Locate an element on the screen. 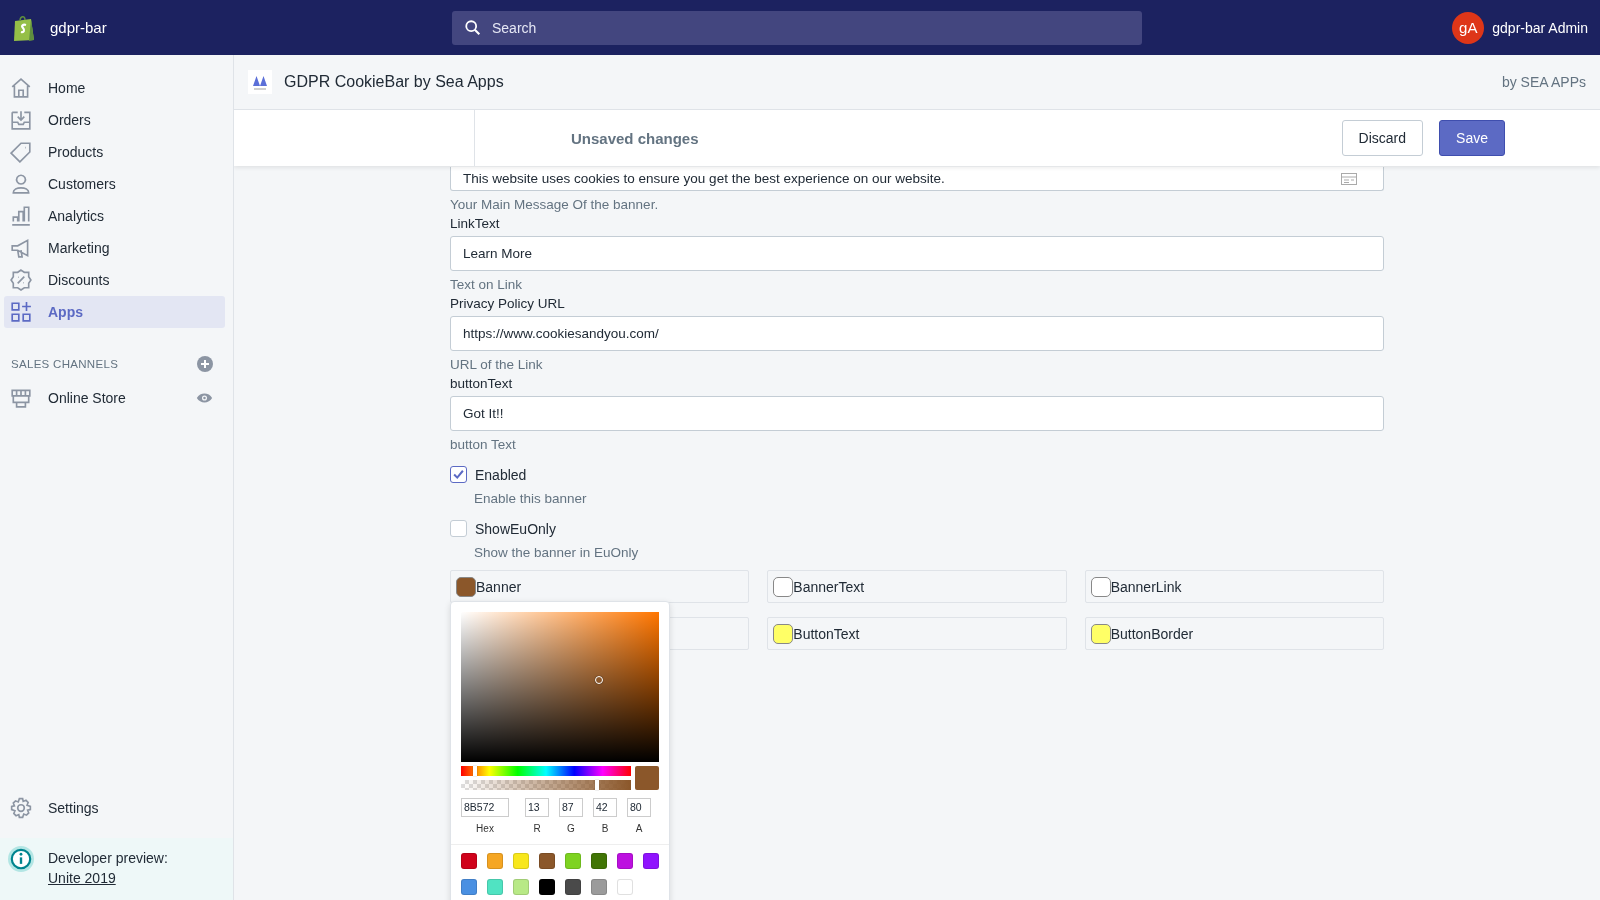 Image resolution: width=1600 pixels, height=900 pixels. store-name: gdpr-bar is located at coordinates (78, 27).